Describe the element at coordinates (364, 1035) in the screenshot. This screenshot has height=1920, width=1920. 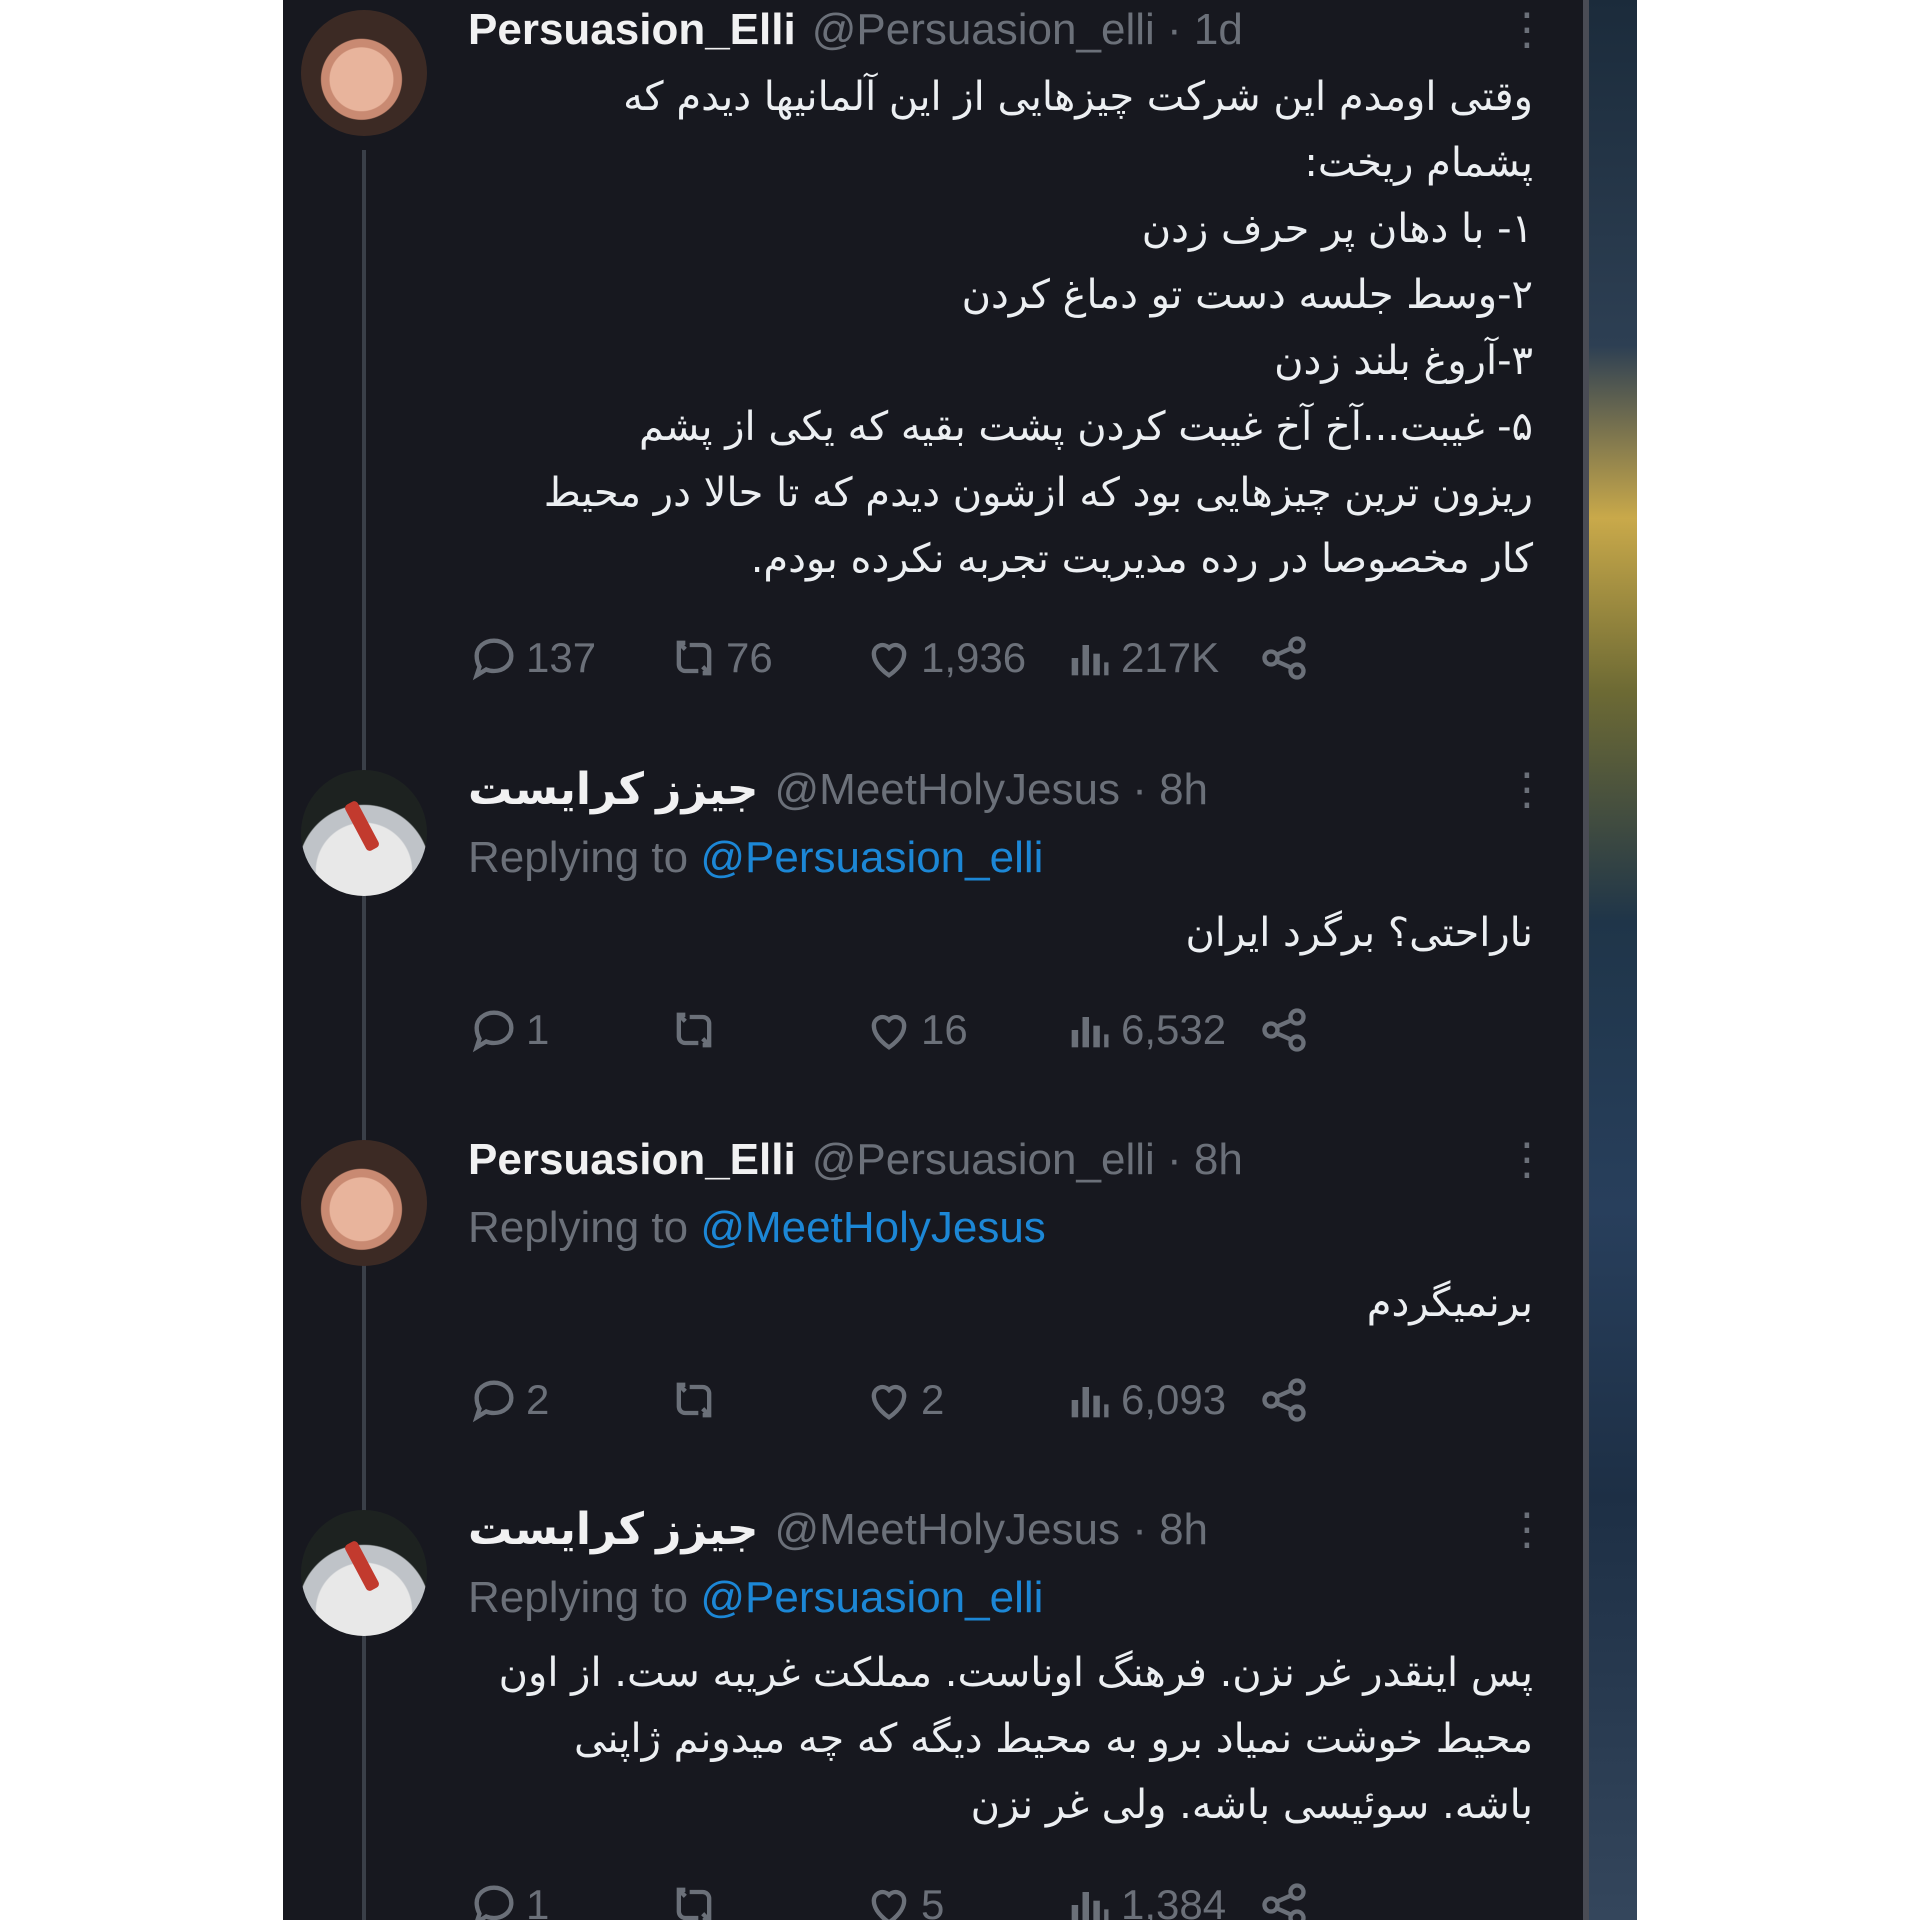
I see `thread-connector-line` at that location.